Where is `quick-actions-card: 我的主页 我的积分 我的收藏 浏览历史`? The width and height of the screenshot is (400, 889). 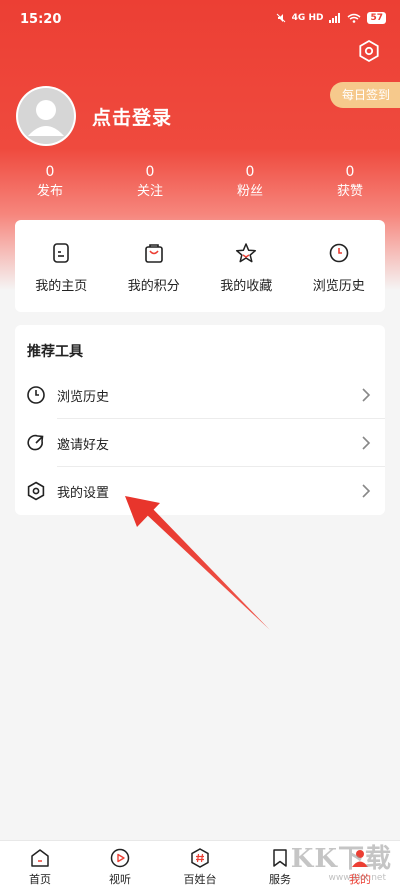
quick-actions-card: 我的主页 我的积分 我的收藏 浏览历史 is located at coordinates (200, 266).